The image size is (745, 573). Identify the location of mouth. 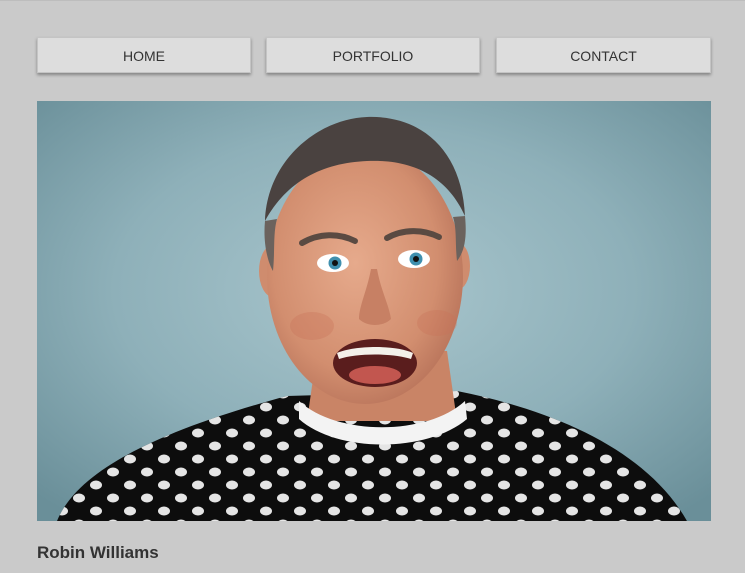
(375, 363).